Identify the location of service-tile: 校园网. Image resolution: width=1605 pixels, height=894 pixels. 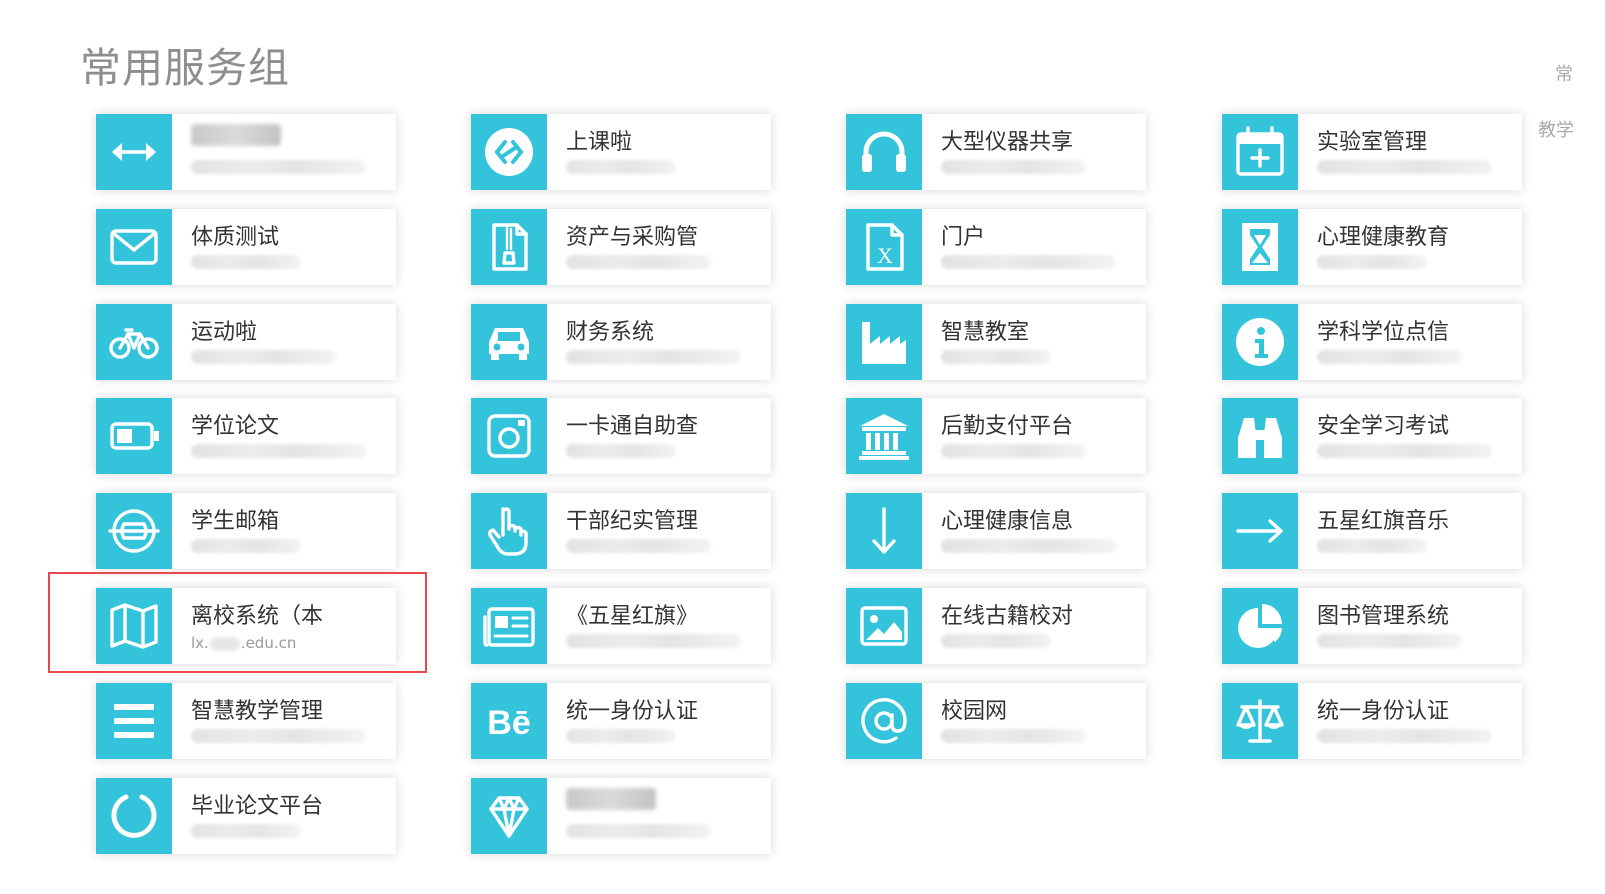
(996, 721).